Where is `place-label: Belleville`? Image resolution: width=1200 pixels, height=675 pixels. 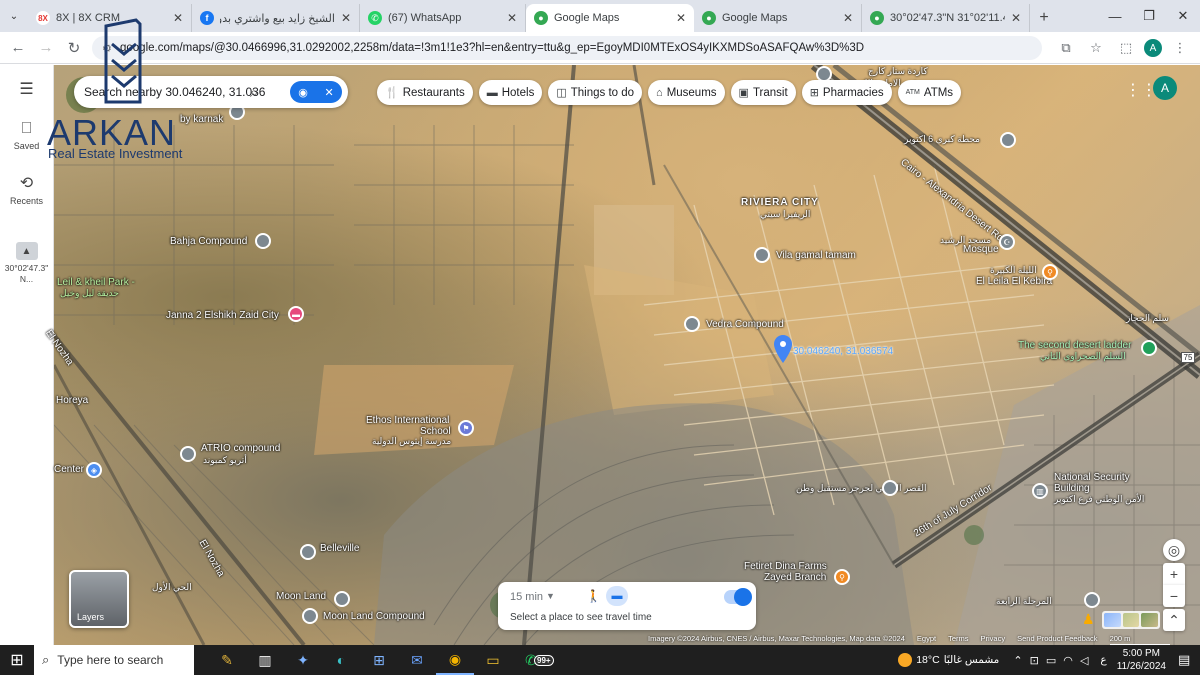
place-label: Belleville is located at coordinates (339, 548).